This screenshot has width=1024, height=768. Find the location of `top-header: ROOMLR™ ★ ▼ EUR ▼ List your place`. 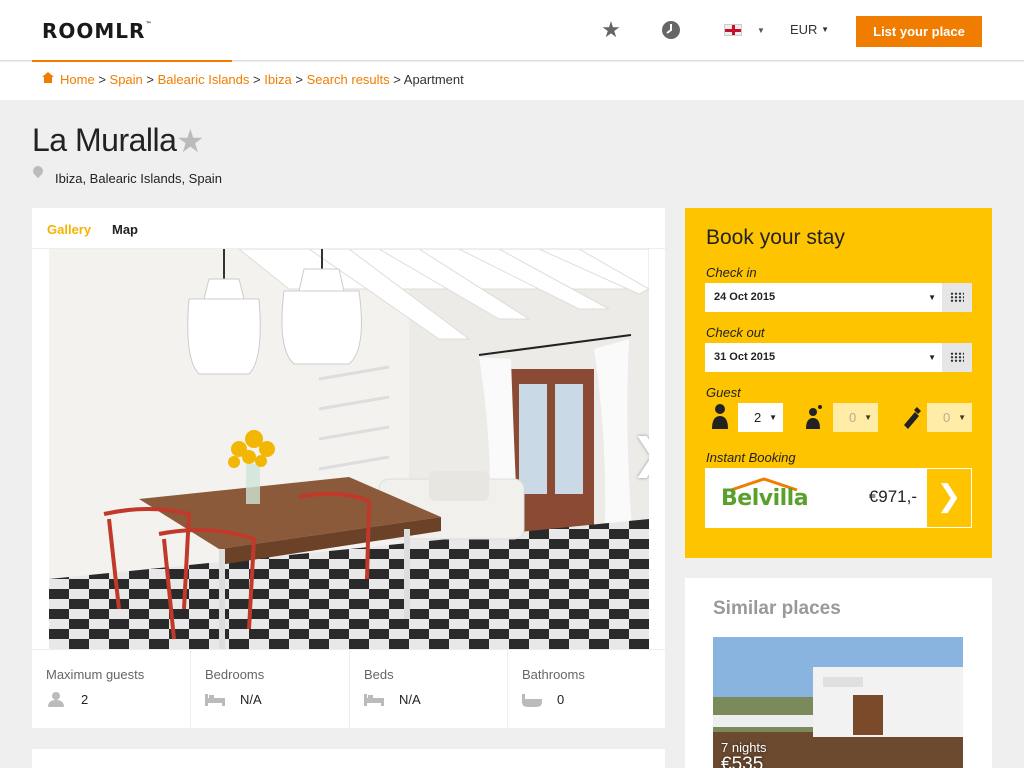

top-header: ROOMLR™ ★ ▼ EUR ▼ List your place is located at coordinates (512, 30).